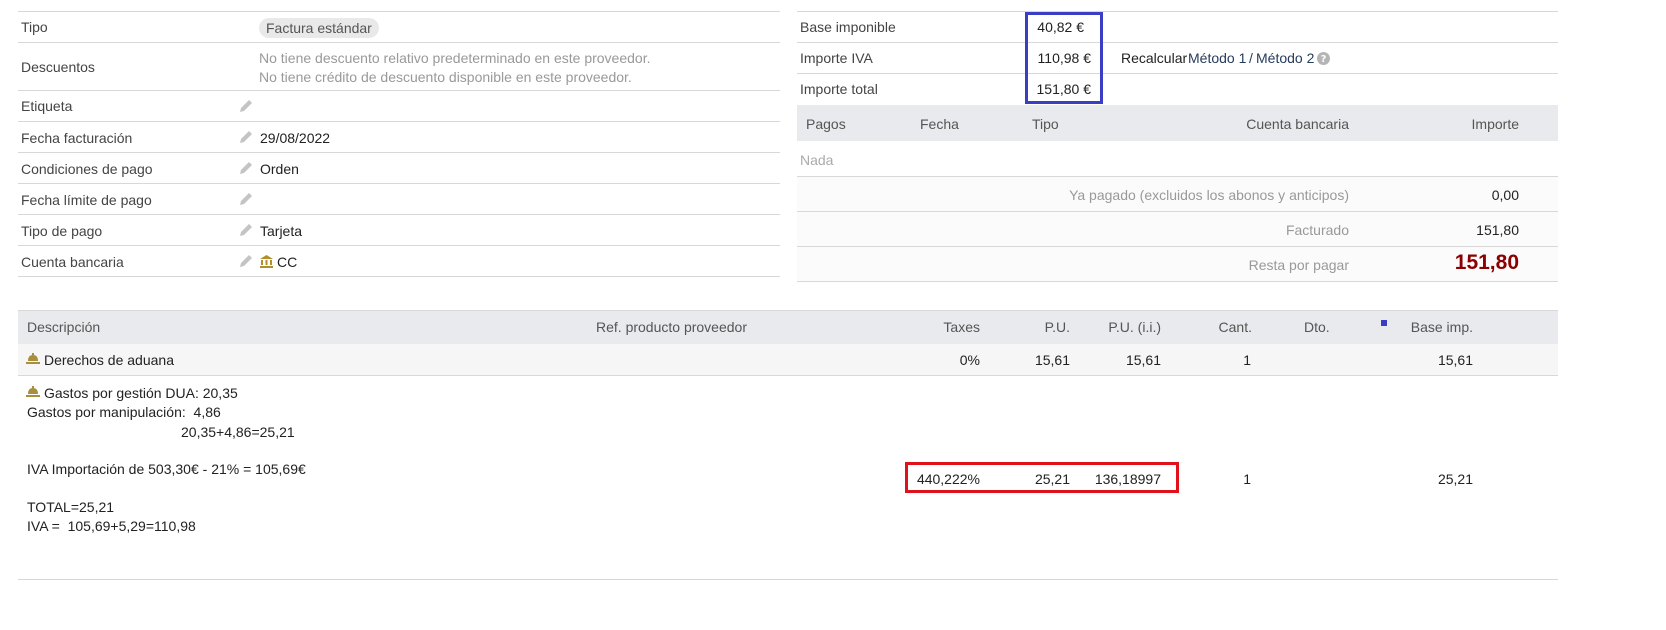 Image resolution: width=1666 pixels, height=630 pixels. Describe the element at coordinates (1285, 58) in the screenshot. I see `method-2-link: Método 2` at that location.